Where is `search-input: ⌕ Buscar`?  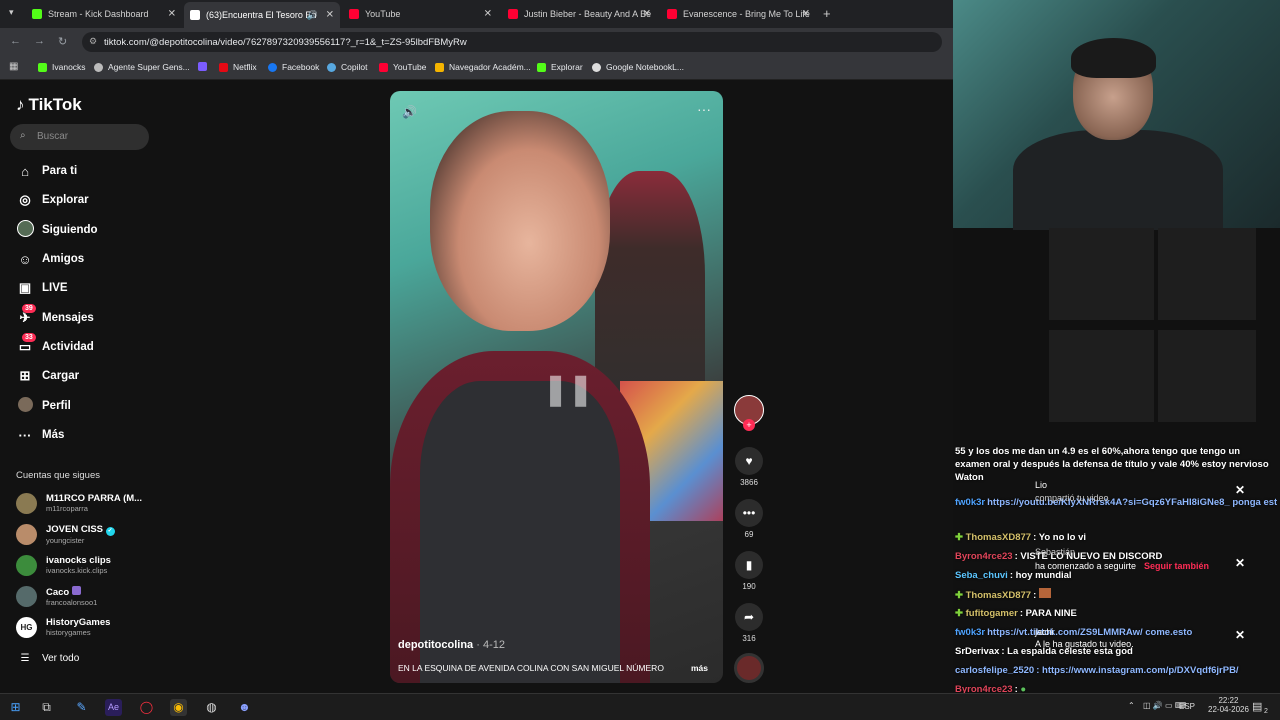 search-input: ⌕ Buscar is located at coordinates (79, 137).